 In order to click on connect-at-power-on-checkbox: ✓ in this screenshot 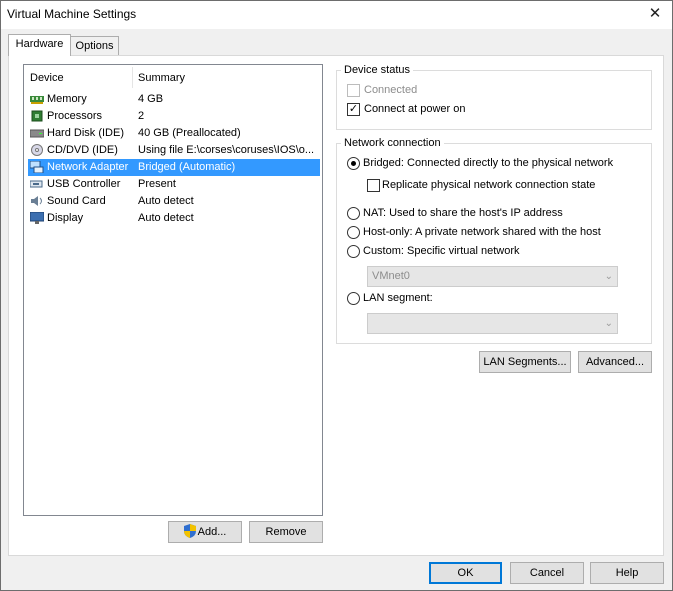, I will do `click(353, 109)`.